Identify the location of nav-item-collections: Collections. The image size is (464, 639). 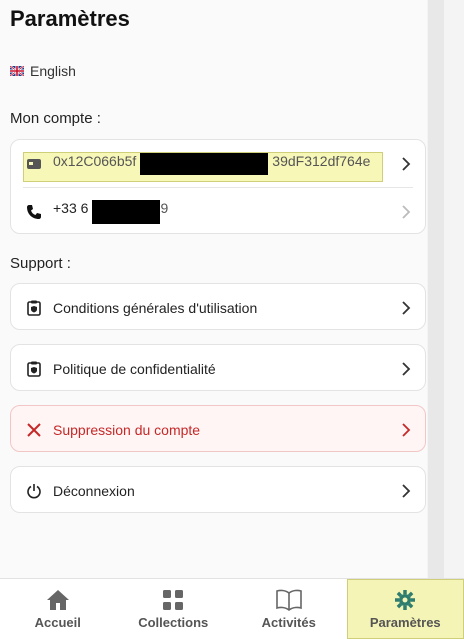
(174, 609).